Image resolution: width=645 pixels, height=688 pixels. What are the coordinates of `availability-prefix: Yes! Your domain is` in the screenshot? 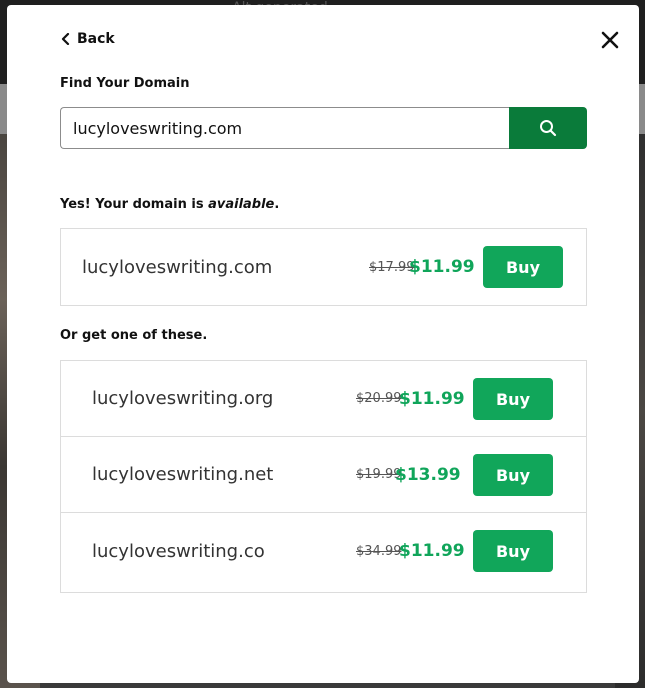 It's located at (134, 204).